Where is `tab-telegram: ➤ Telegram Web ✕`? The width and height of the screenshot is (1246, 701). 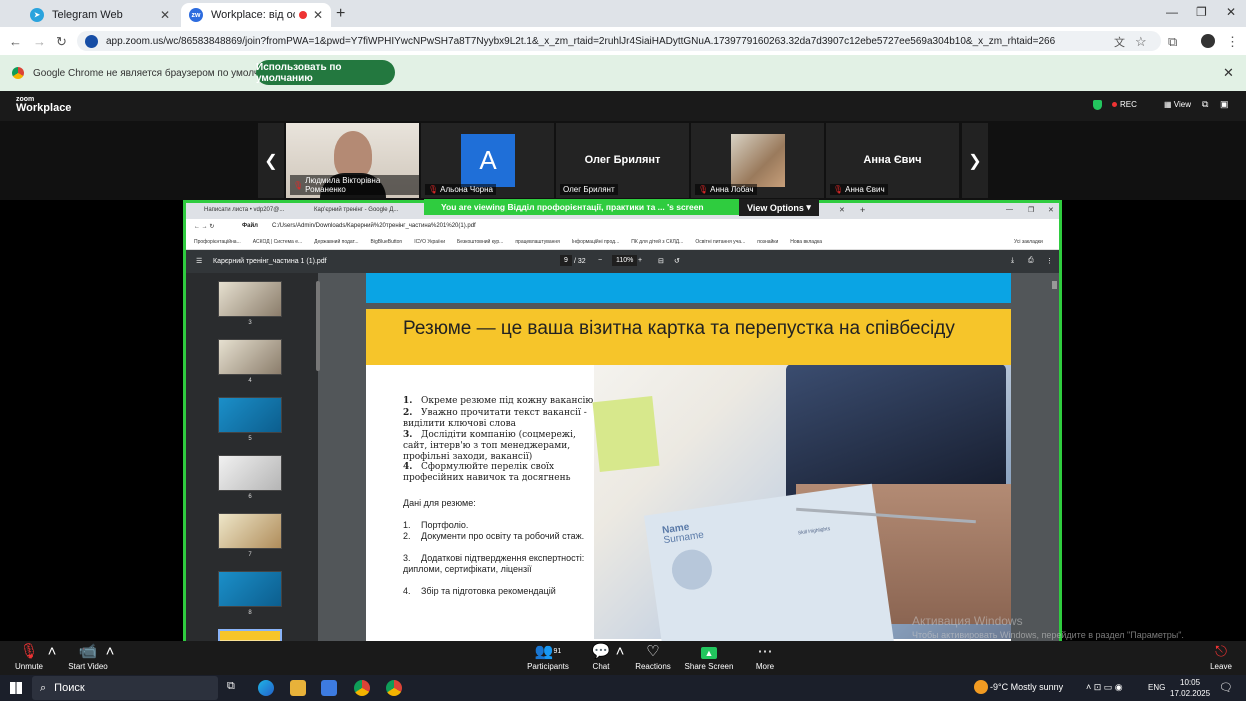
tab-telegram: ➤ Telegram Web ✕ is located at coordinates (100, 15).